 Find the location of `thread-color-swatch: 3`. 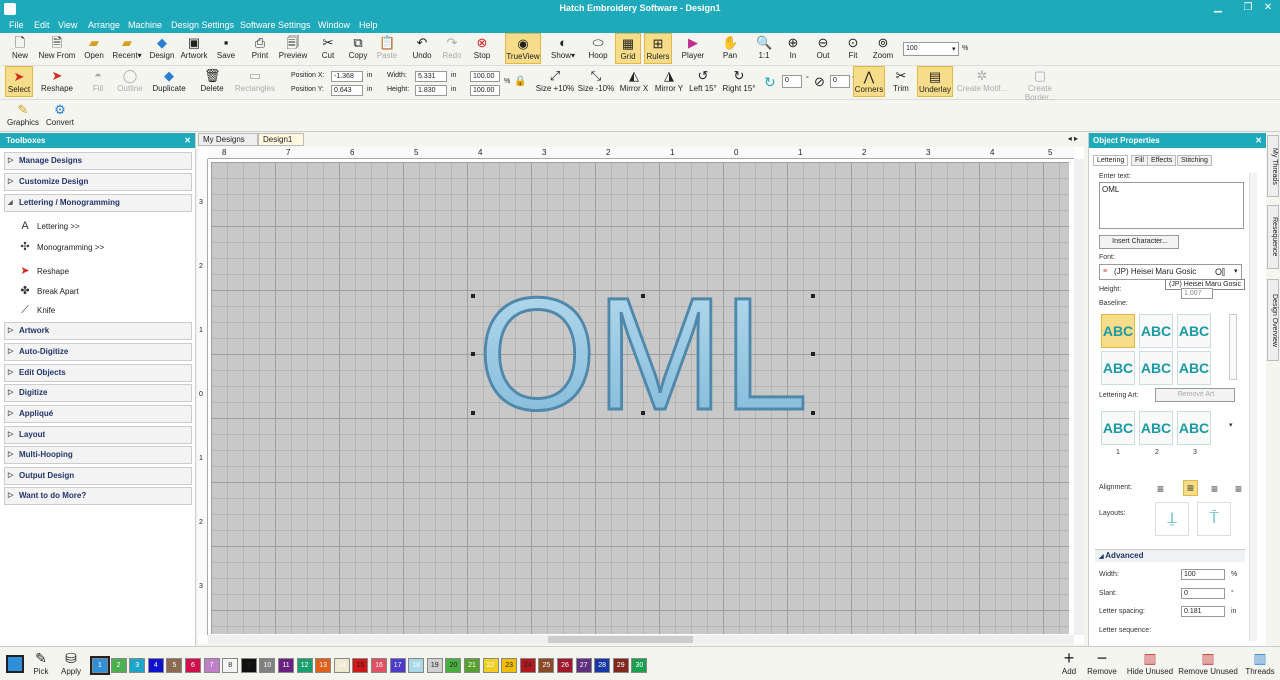

thread-color-swatch: 3 is located at coordinates (137, 665).